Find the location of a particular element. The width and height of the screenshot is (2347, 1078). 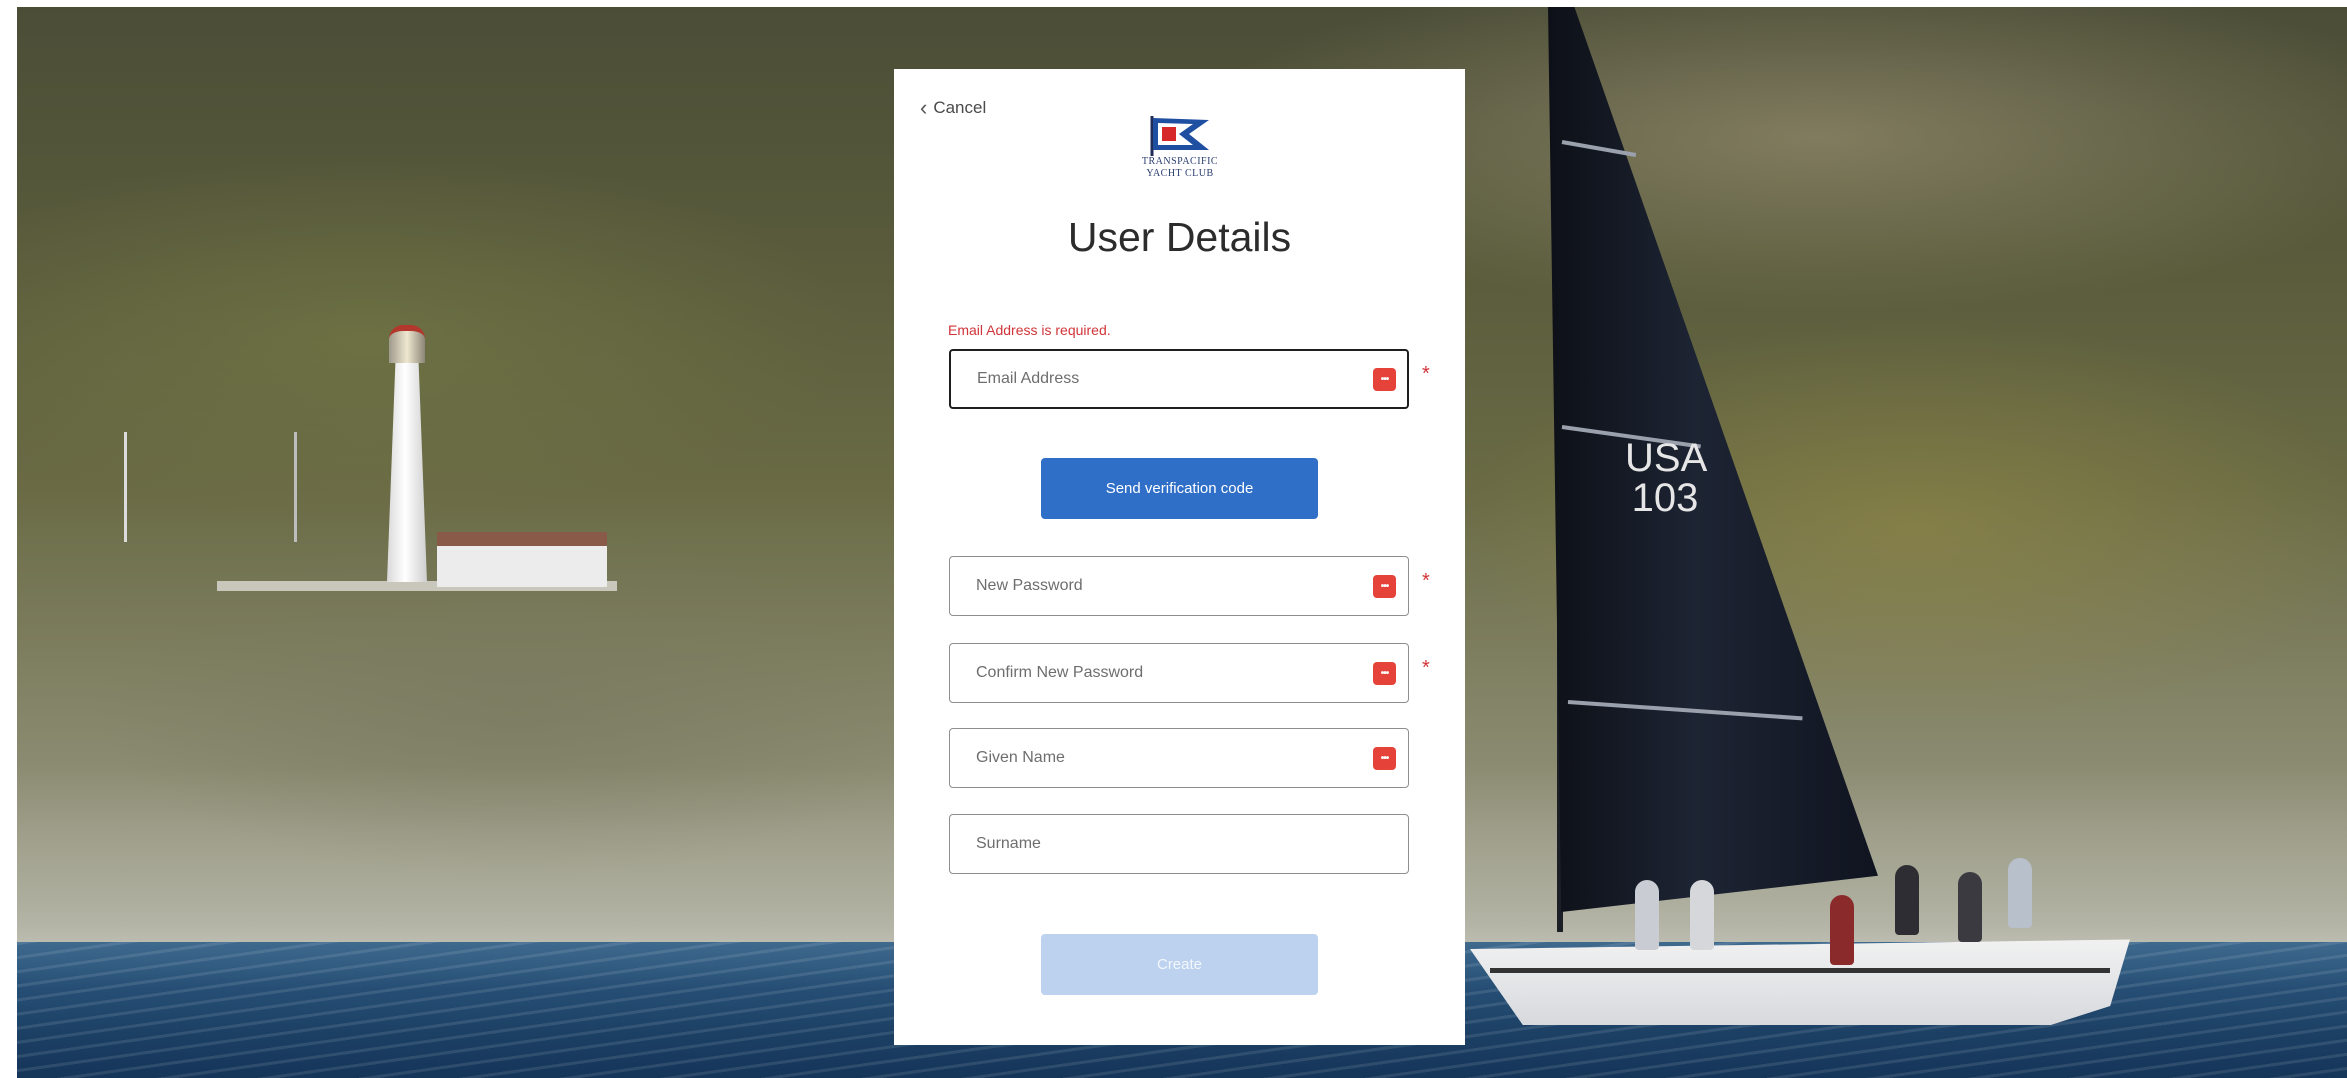

logo-line2: Yacht Club is located at coordinates (1180, 173).